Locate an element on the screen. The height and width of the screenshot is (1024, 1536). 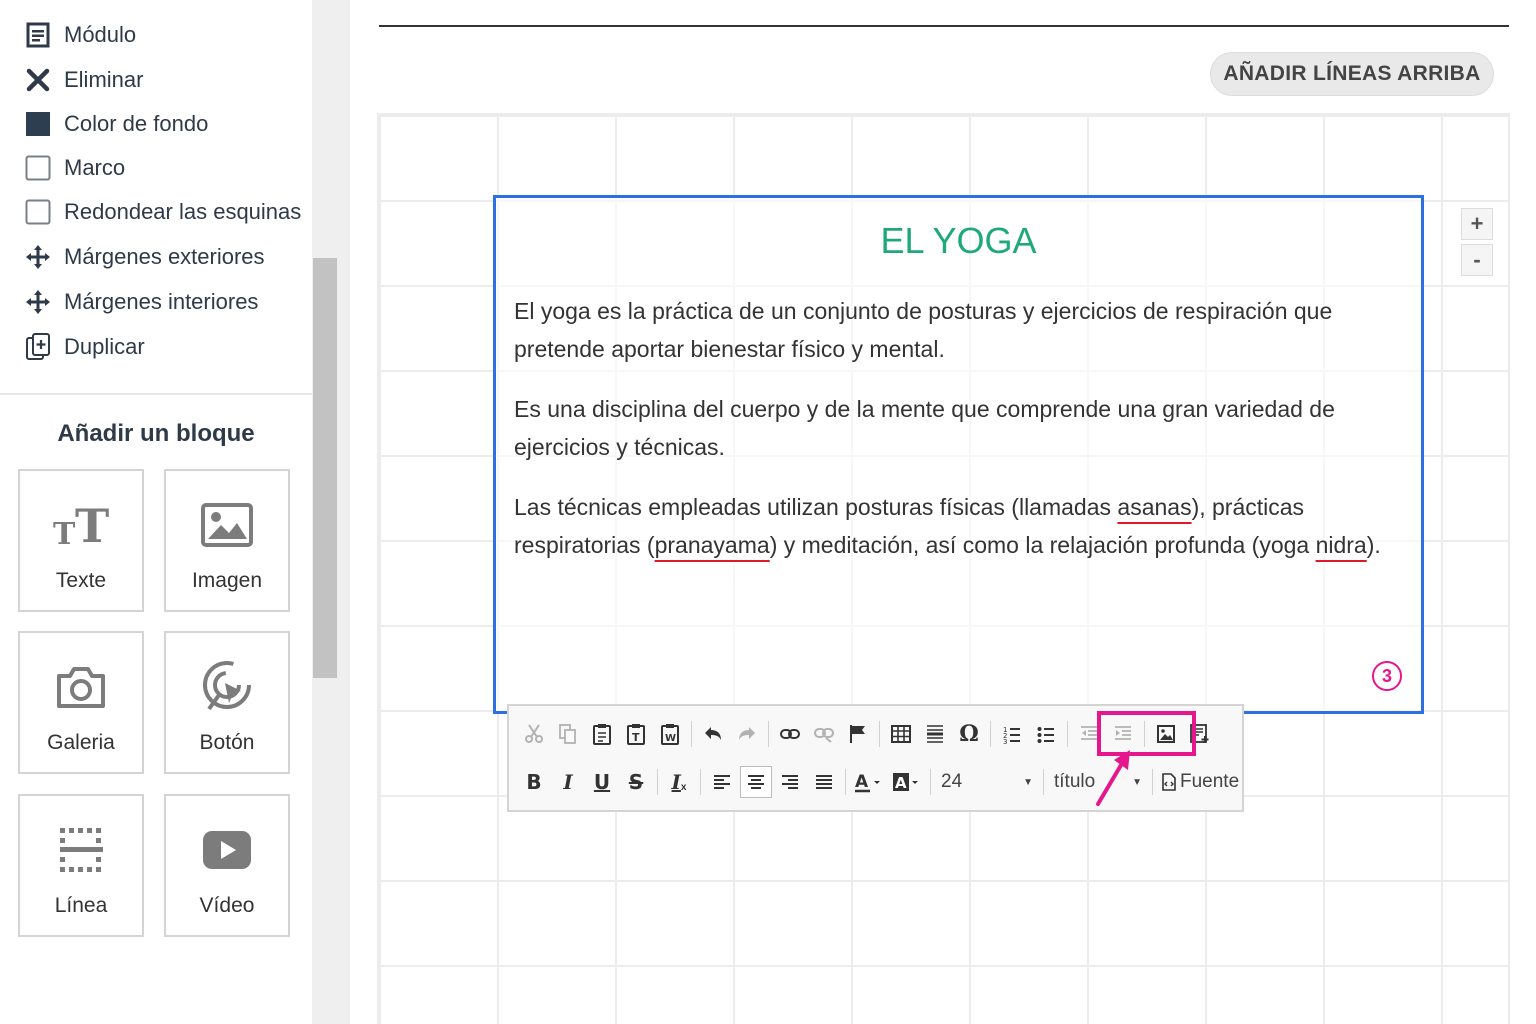
color-swatch-icon is located at coordinates (38, 124).